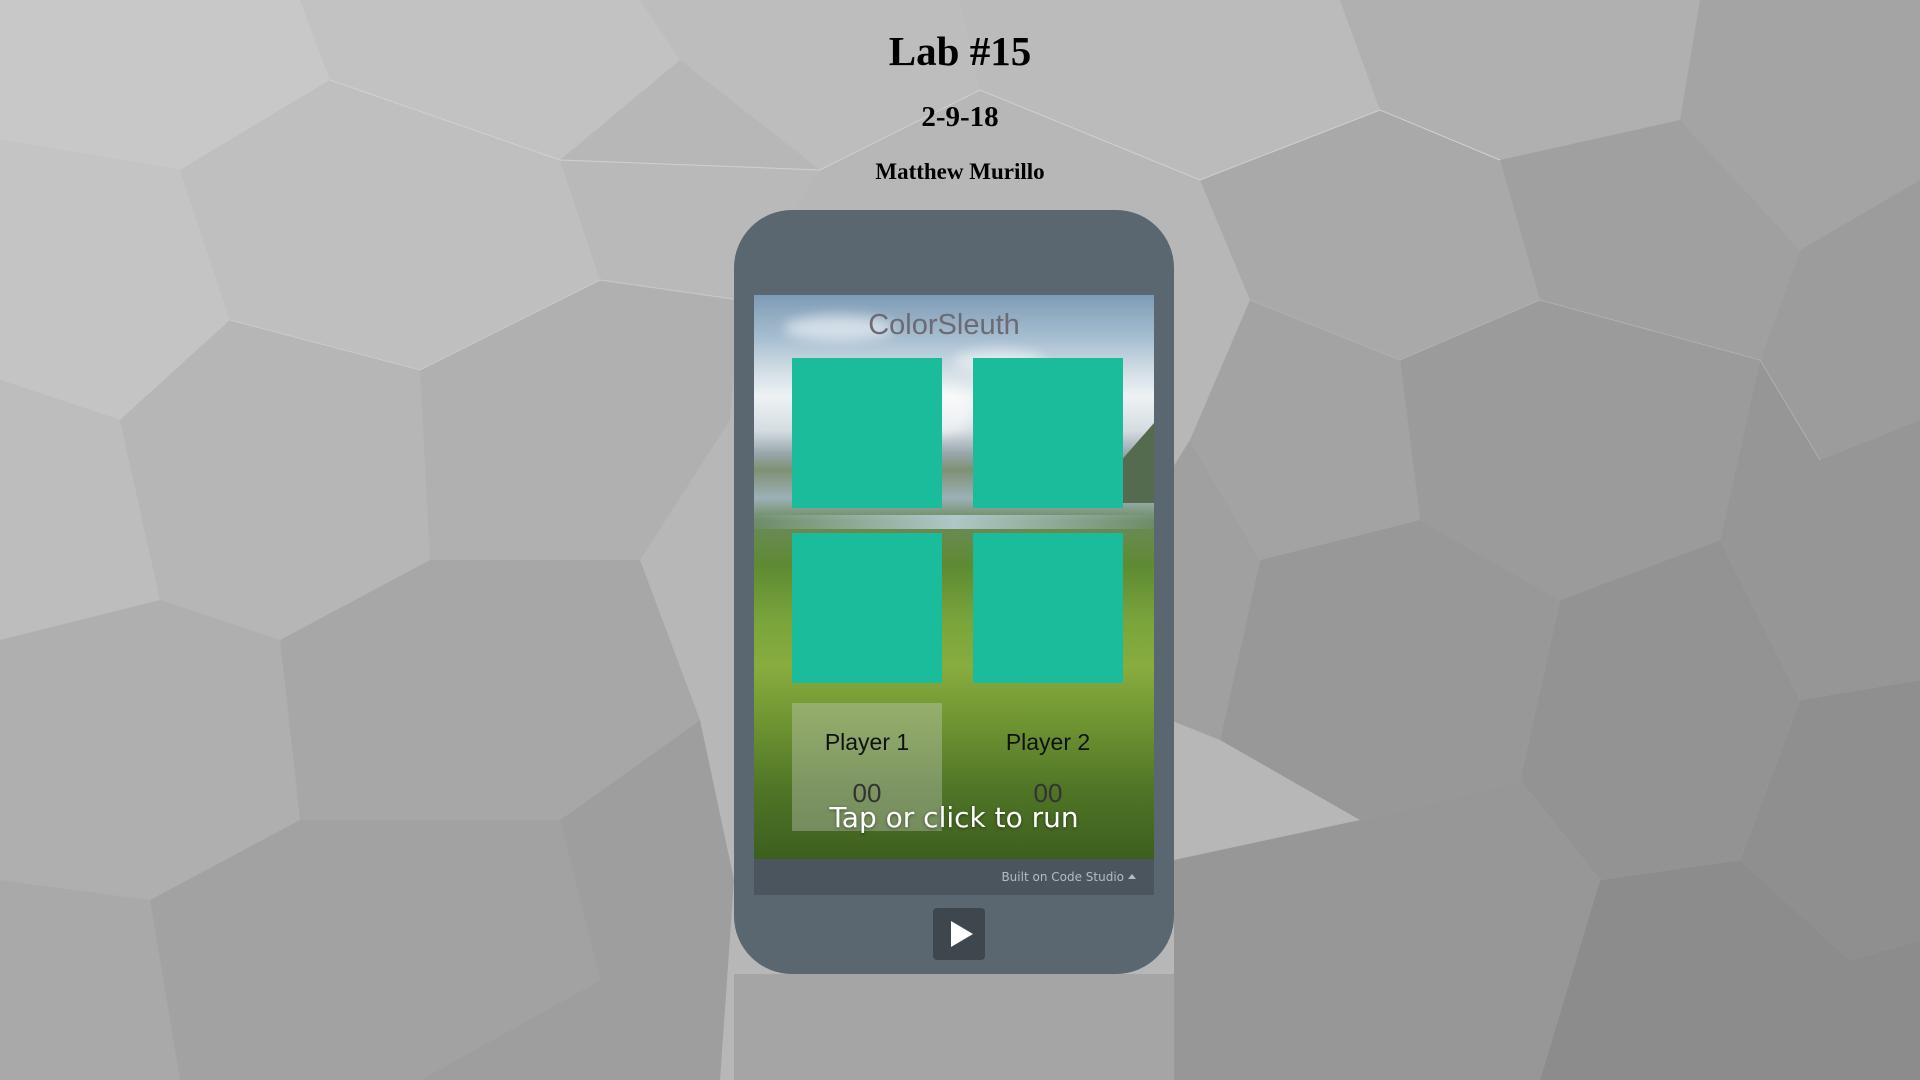 This screenshot has width=1920, height=1080. What do you see at coordinates (960, 171) in the screenshot?
I see `page-author: Matthew Murillo` at bounding box center [960, 171].